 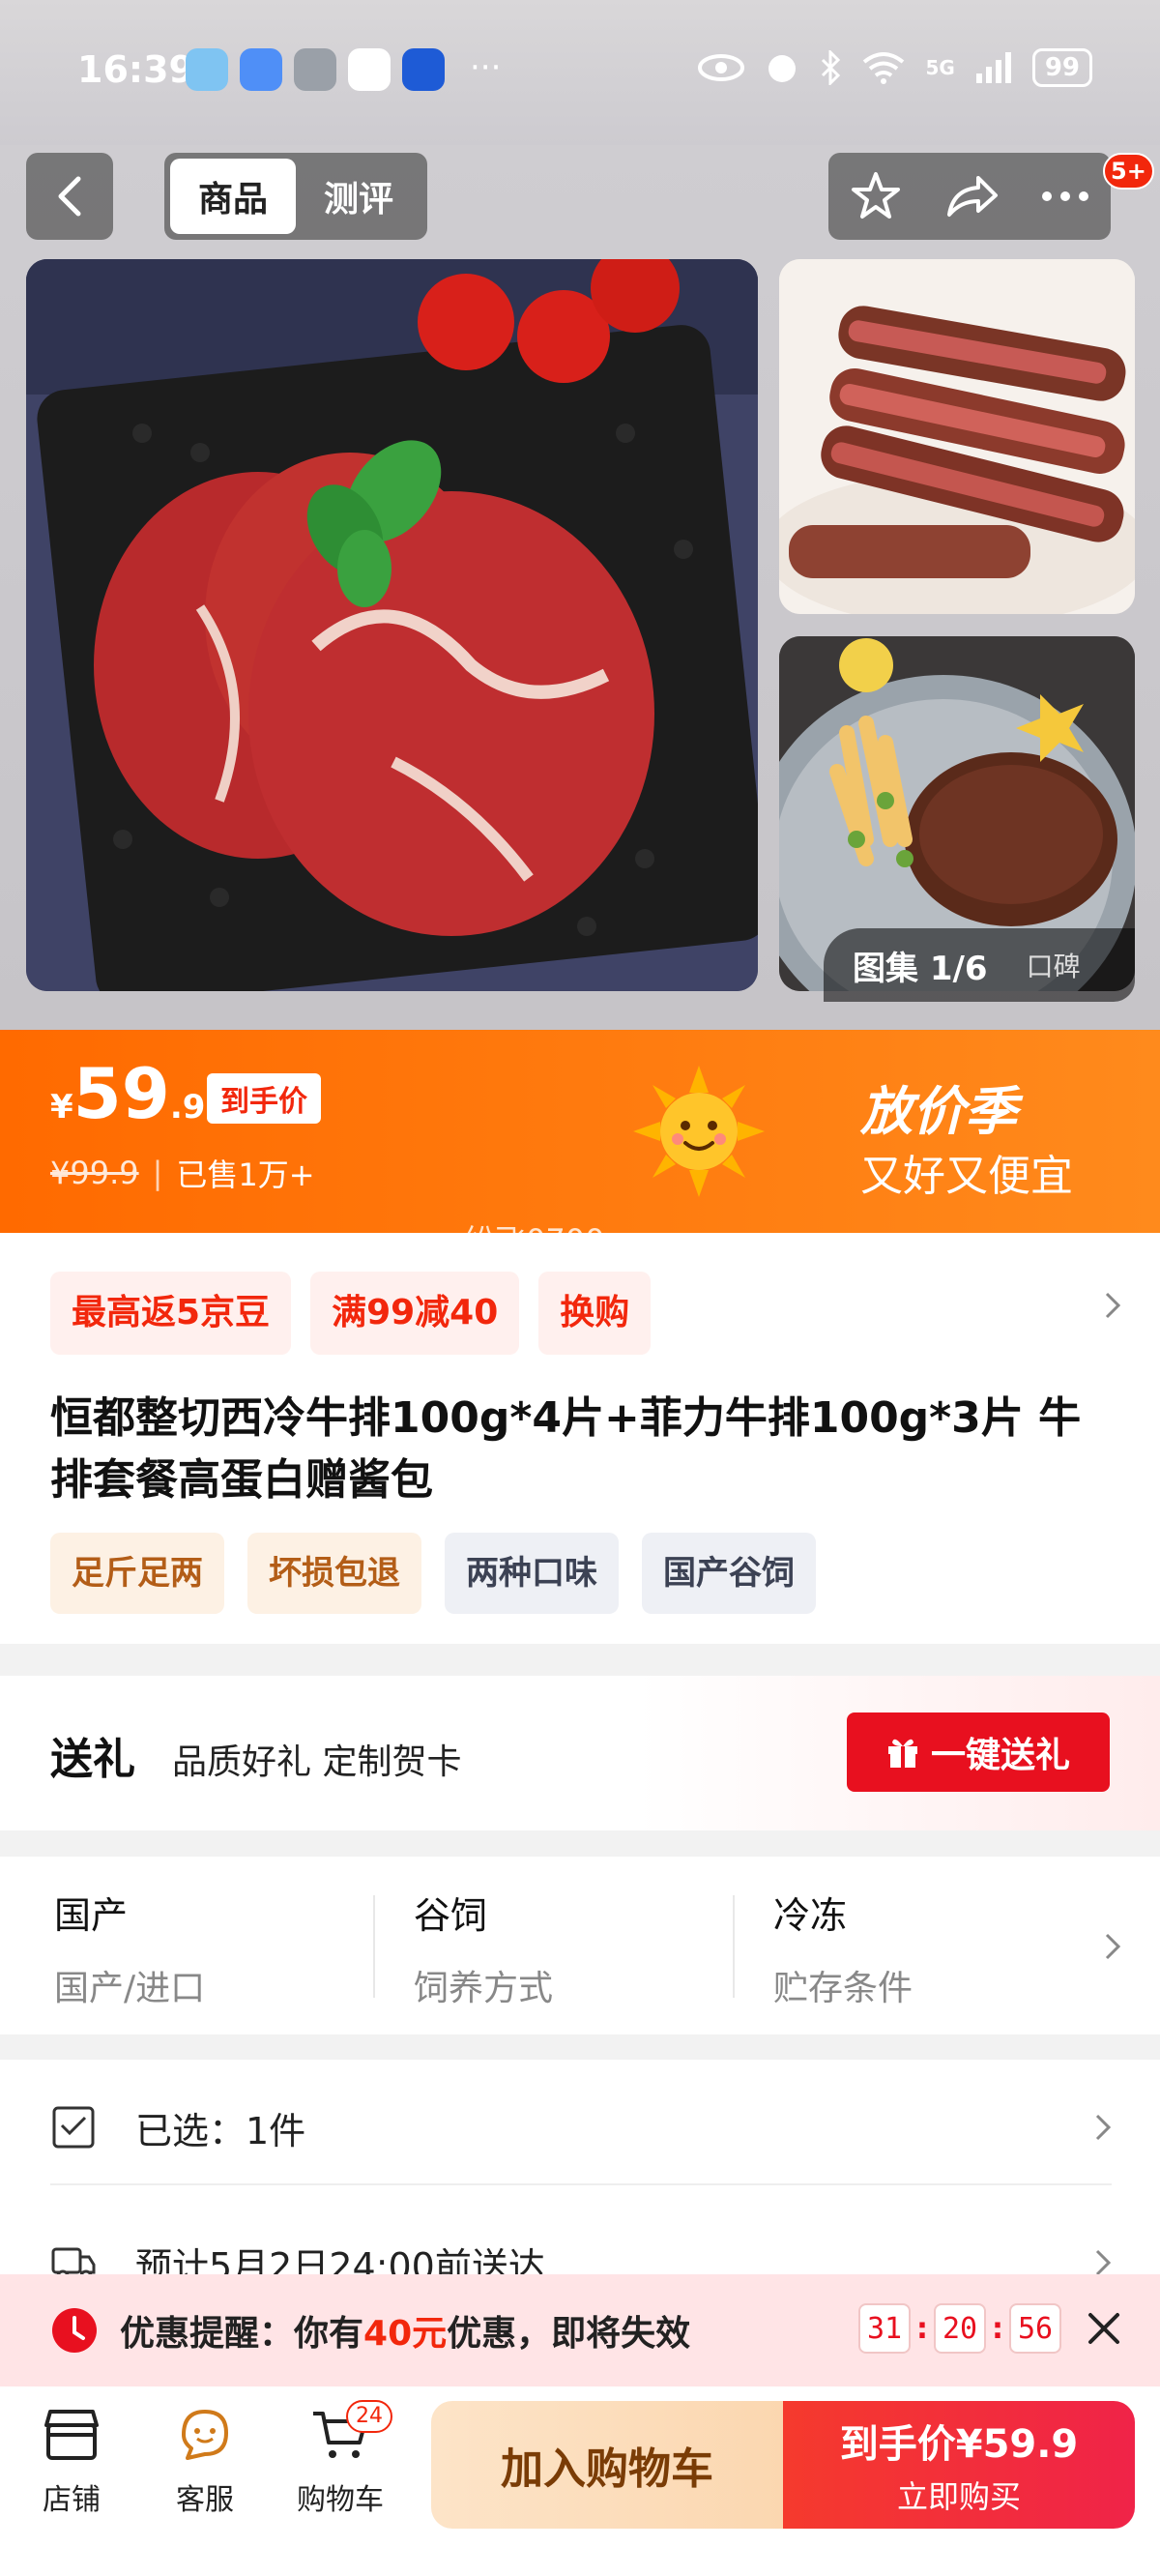 I want to click on currency-symbol: ¥, so click(x=62, y=1107).